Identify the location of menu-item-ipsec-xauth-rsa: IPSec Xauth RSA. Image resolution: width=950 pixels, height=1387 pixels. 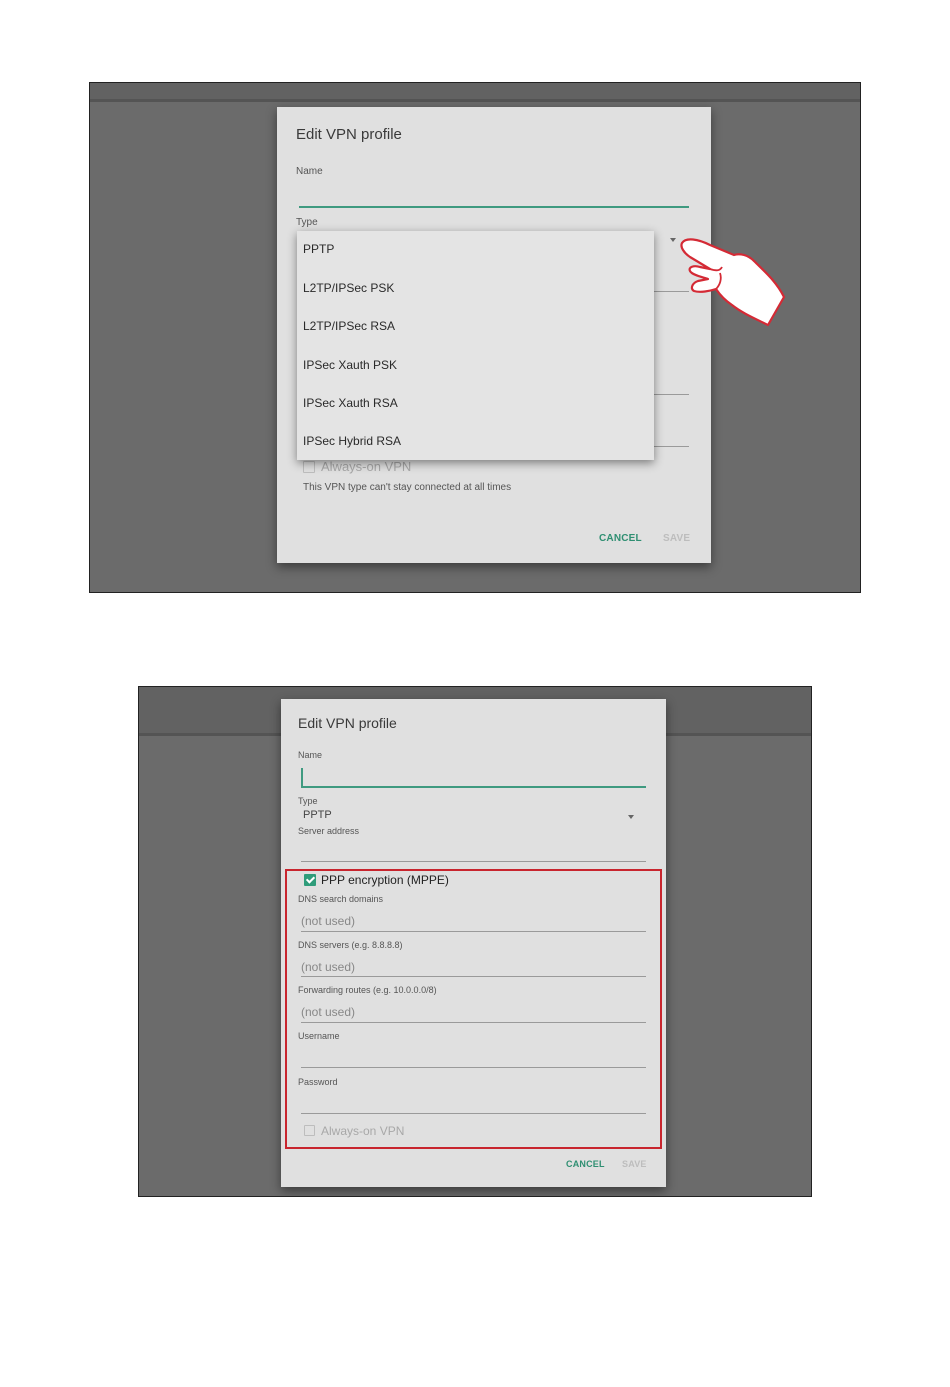
(350, 403).